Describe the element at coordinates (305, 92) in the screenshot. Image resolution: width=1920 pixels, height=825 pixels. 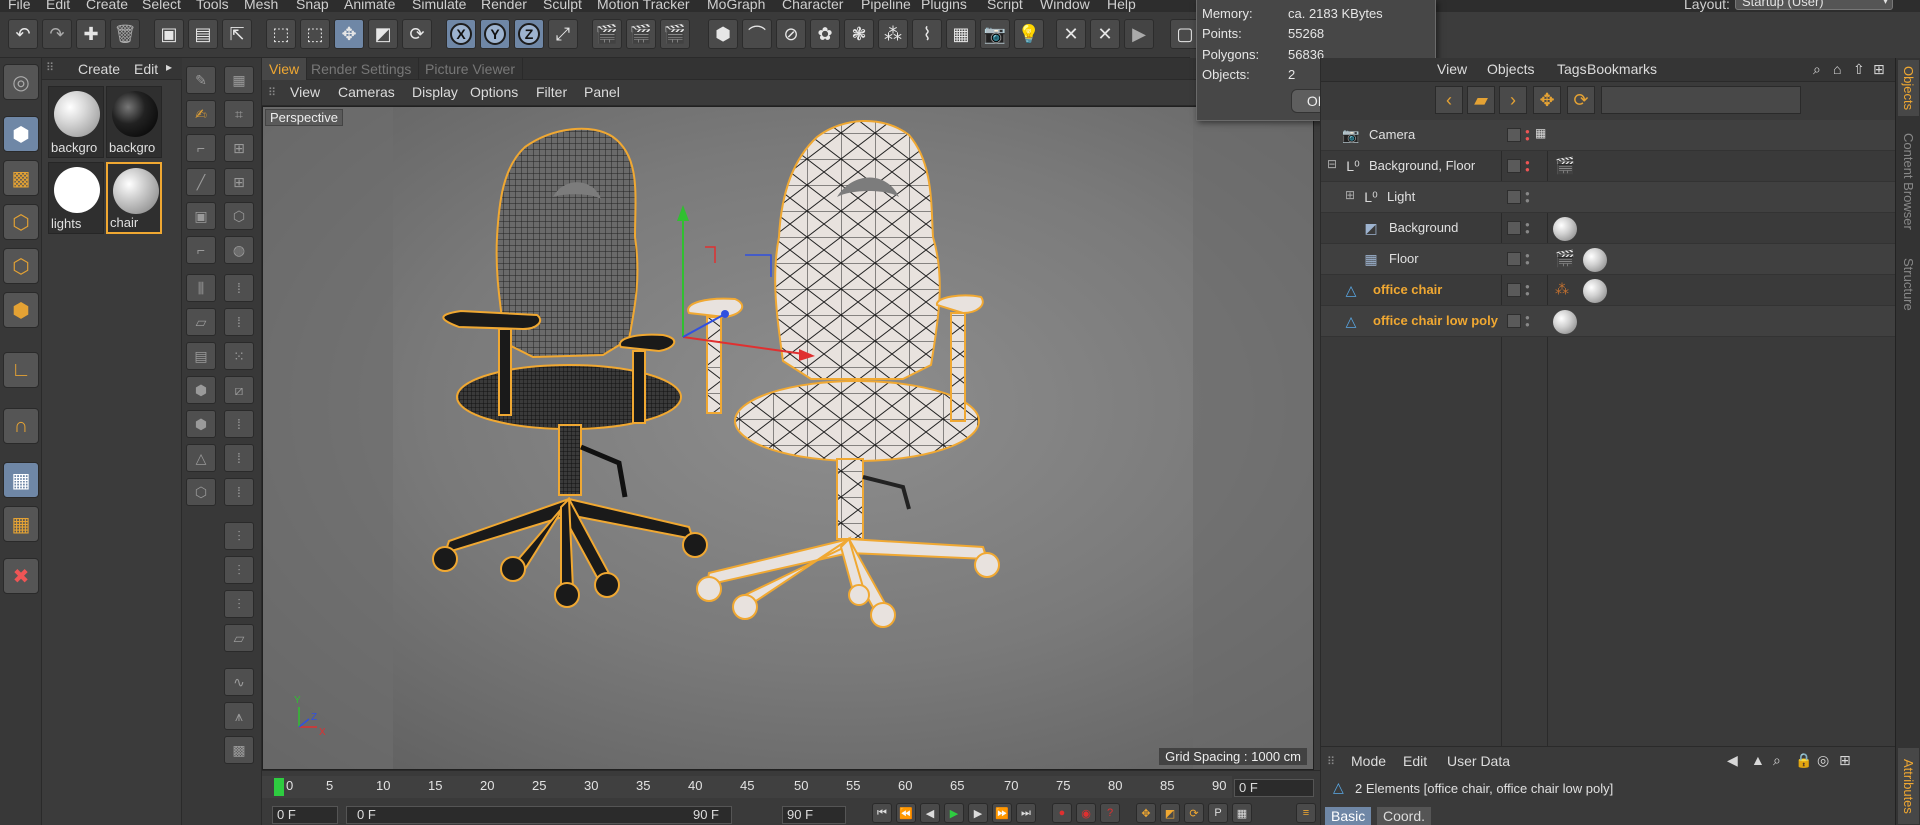
I see `viewport-menu-view: View` at that location.